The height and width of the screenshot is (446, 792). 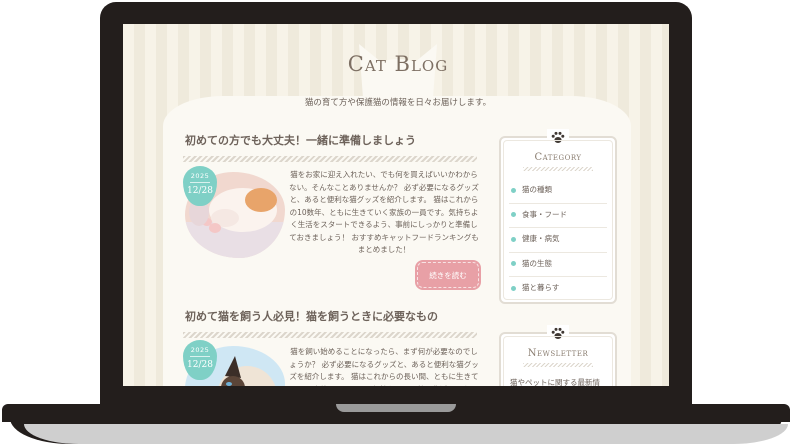 I want to click on widget-title: Newsletter, so click(x=558, y=353).